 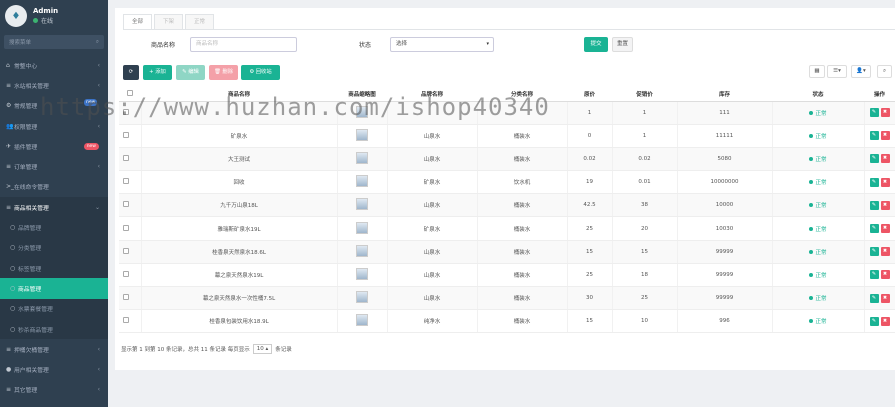 What do you see at coordinates (507, 205) in the screenshot?
I see `table-row: 九千万山泉18L 山泉水 桶装水 42.5 38 10000 正常 ✎ ✖` at bounding box center [507, 205].